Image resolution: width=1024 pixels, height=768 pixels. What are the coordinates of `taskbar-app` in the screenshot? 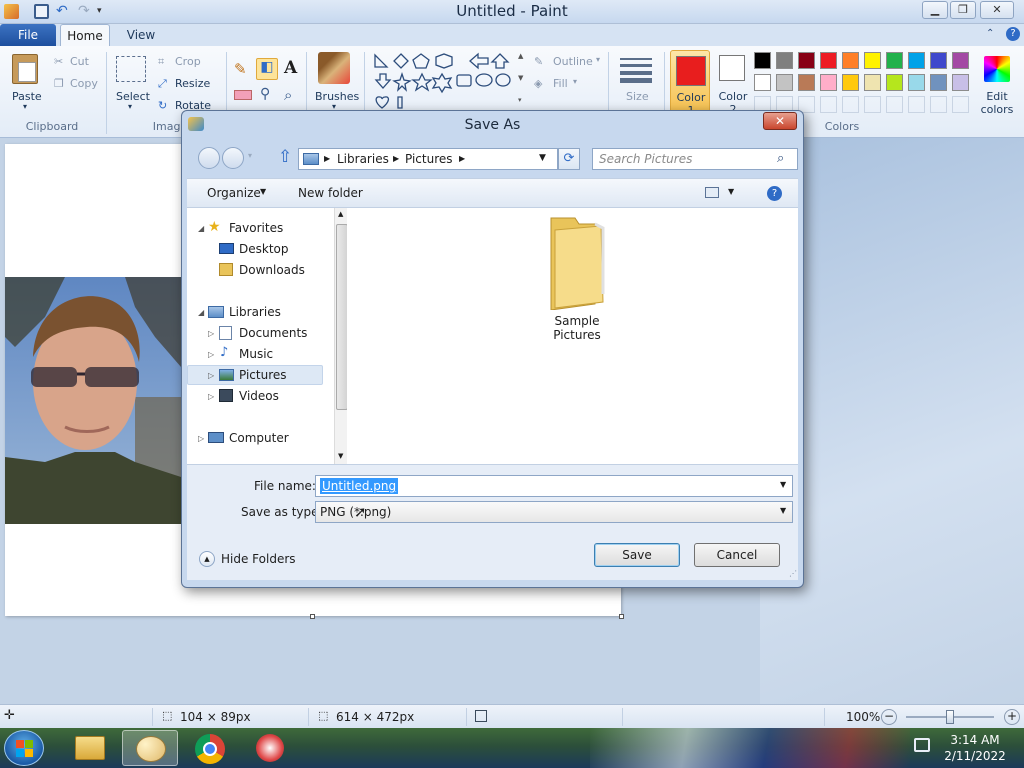 It's located at (270, 748).